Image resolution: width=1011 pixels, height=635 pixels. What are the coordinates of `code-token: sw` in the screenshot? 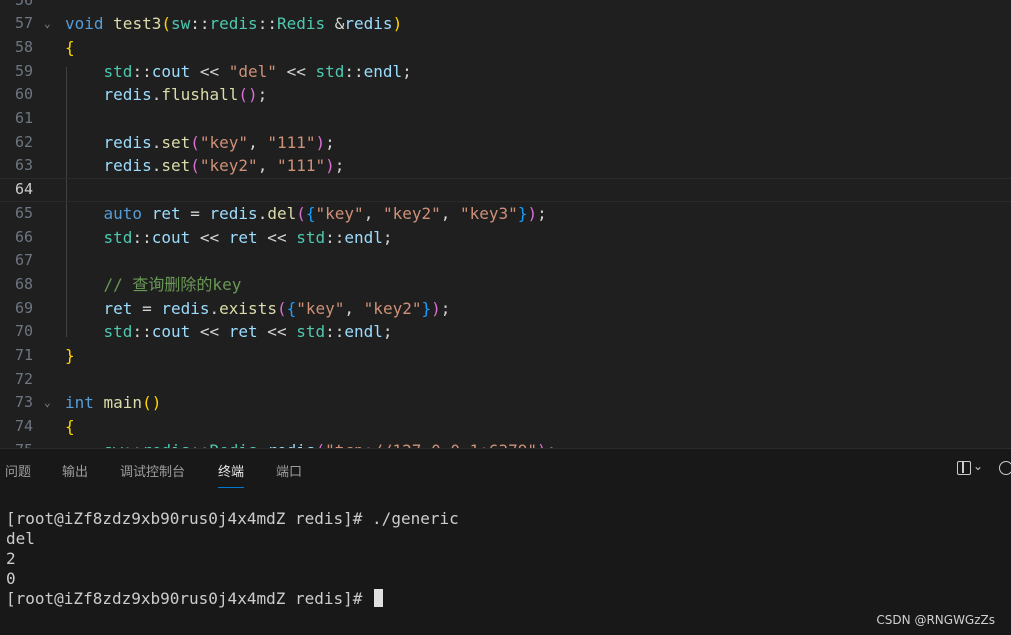 It's located at (180, 24).